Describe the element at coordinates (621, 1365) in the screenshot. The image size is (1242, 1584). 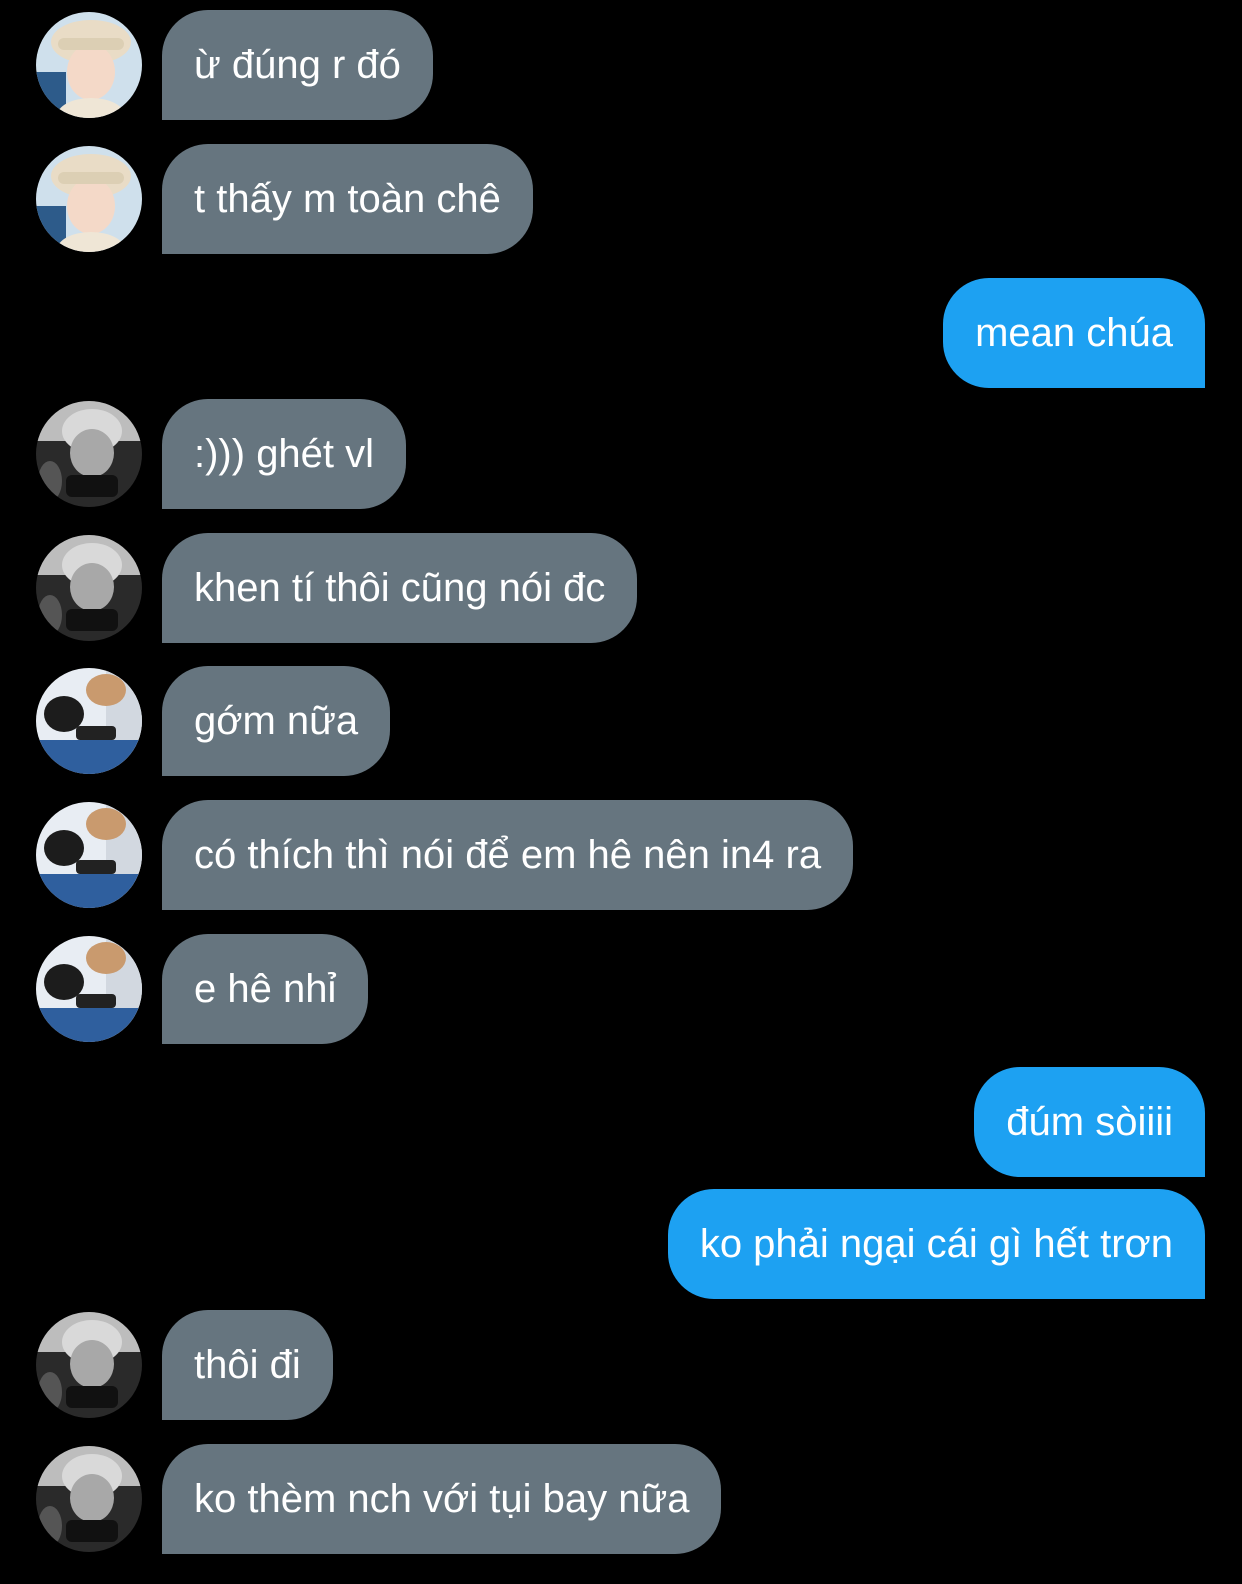
I see `message-row-incoming: thôi đi` at that location.